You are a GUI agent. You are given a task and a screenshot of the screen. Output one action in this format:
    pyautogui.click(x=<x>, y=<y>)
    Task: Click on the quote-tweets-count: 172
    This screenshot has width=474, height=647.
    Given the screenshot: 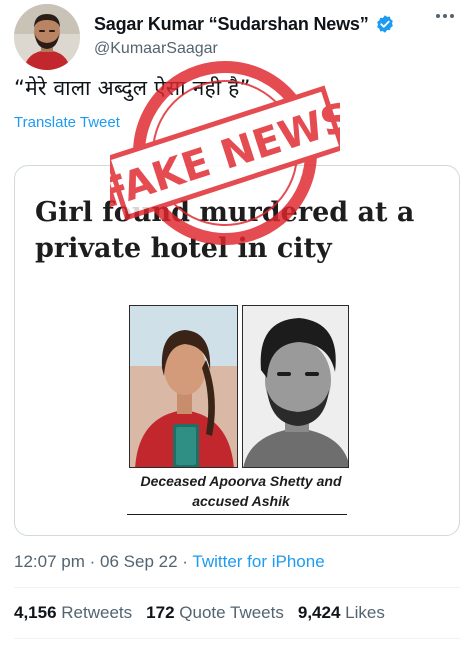 What is the action you would take?
    pyautogui.click(x=160, y=612)
    